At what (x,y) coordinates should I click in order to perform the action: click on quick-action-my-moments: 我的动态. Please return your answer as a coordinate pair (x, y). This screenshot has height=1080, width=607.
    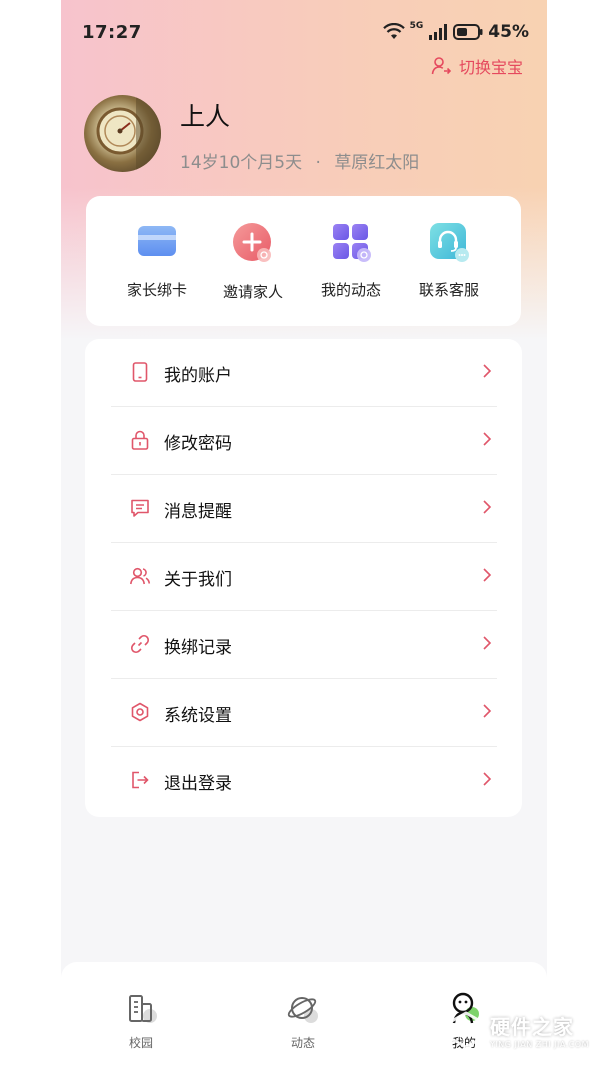
    Looking at the image, I should click on (351, 260).